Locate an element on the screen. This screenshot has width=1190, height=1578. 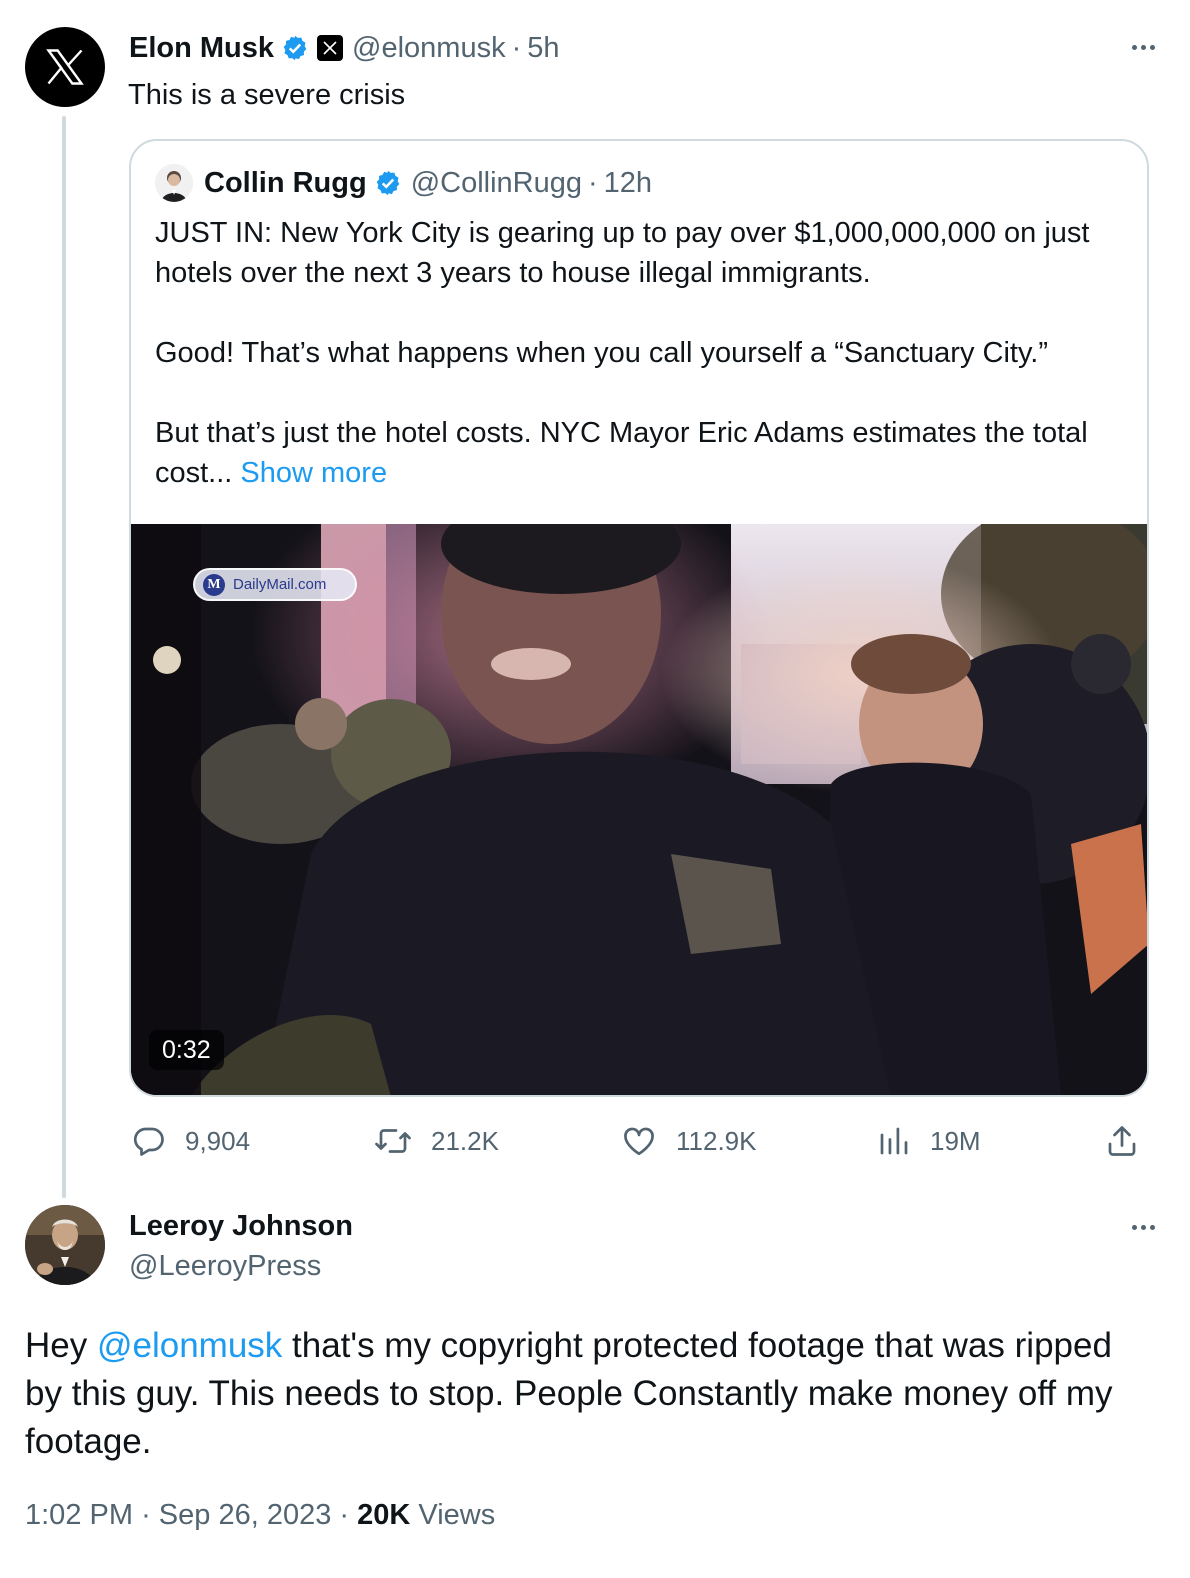
x-affiliate-icon is located at coordinates (330, 48).